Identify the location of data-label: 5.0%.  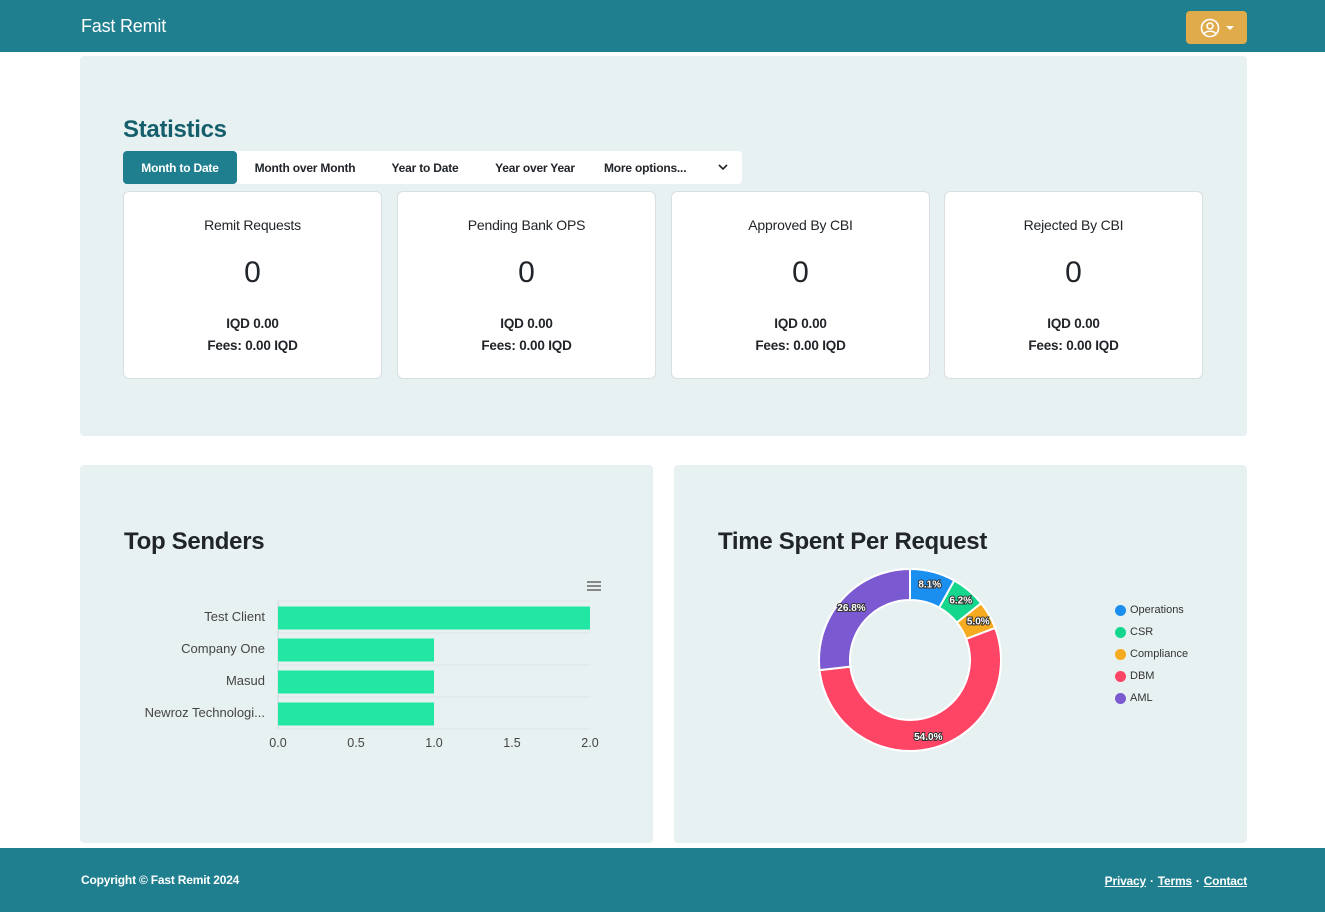
(978, 622).